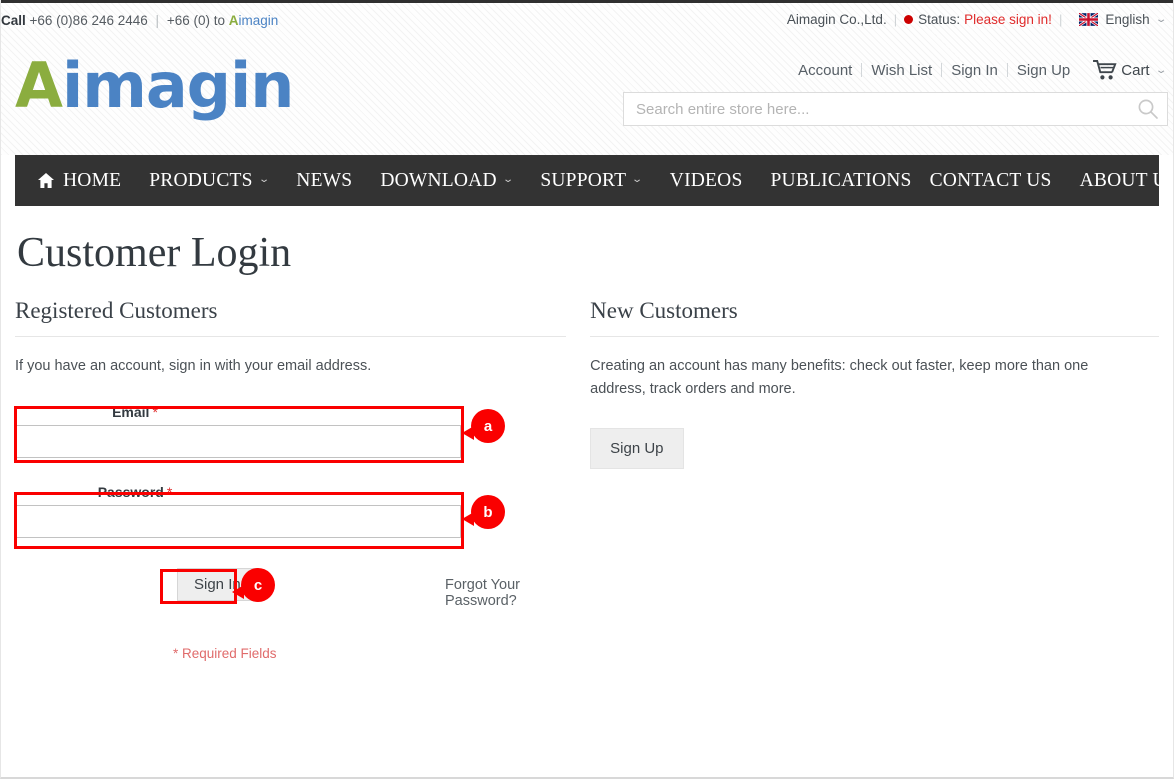  What do you see at coordinates (874, 109) in the screenshot?
I see `search-input` at bounding box center [874, 109].